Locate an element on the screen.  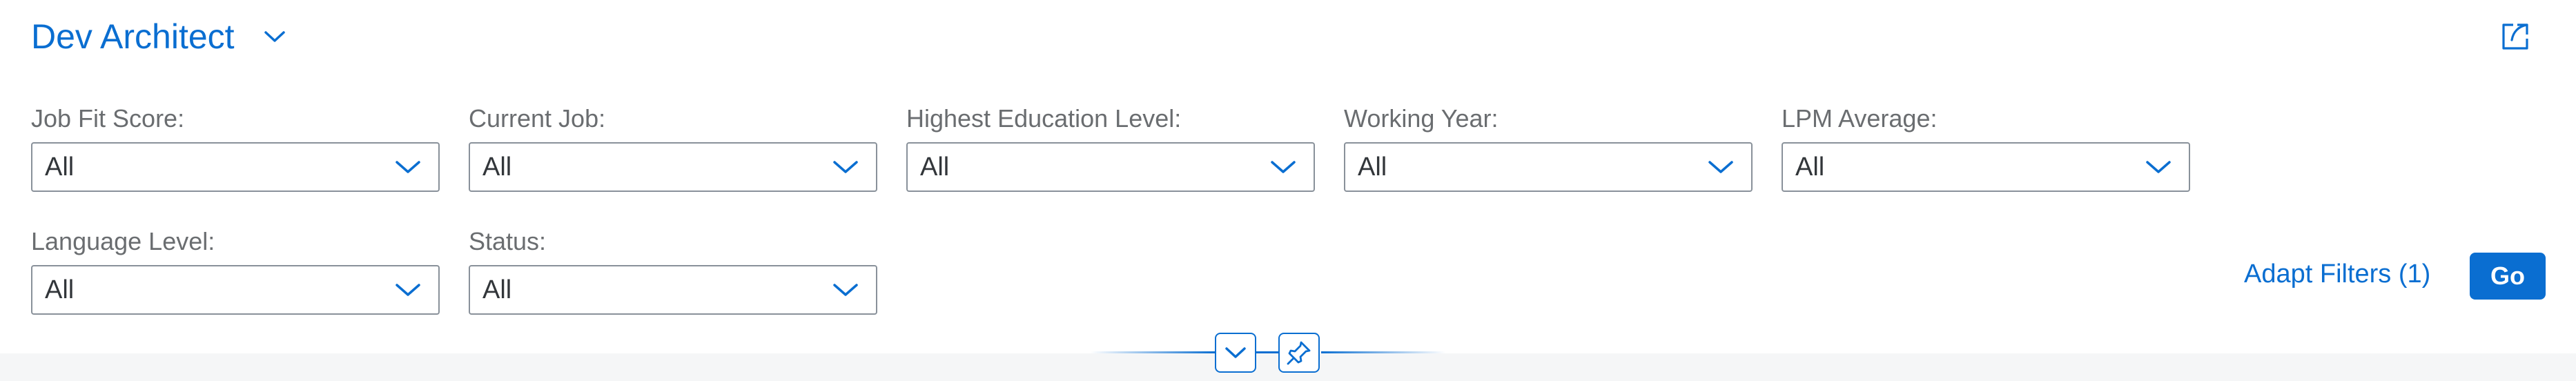
highest-education-level-select: All is located at coordinates (1110, 167).